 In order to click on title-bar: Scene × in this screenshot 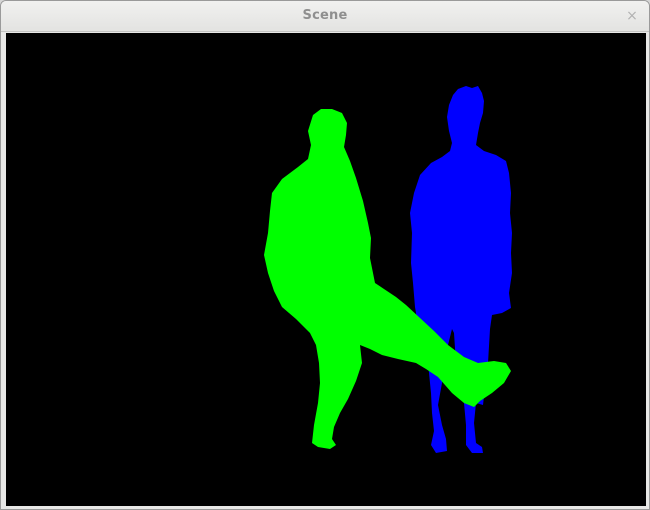, I will do `click(325, 16)`.